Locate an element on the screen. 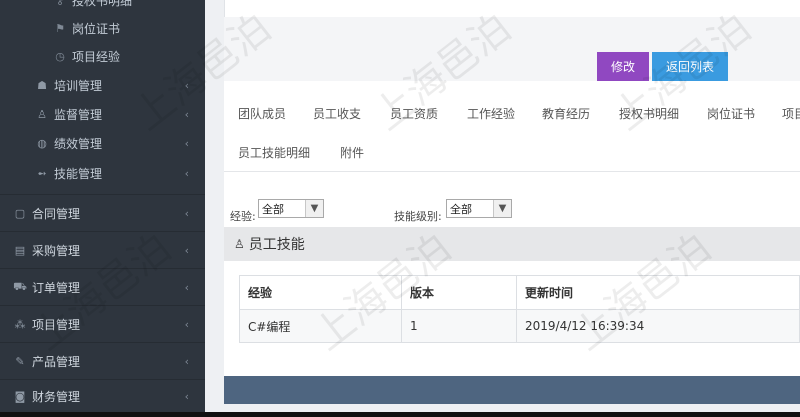  edit-button: 修改 is located at coordinates (623, 66).